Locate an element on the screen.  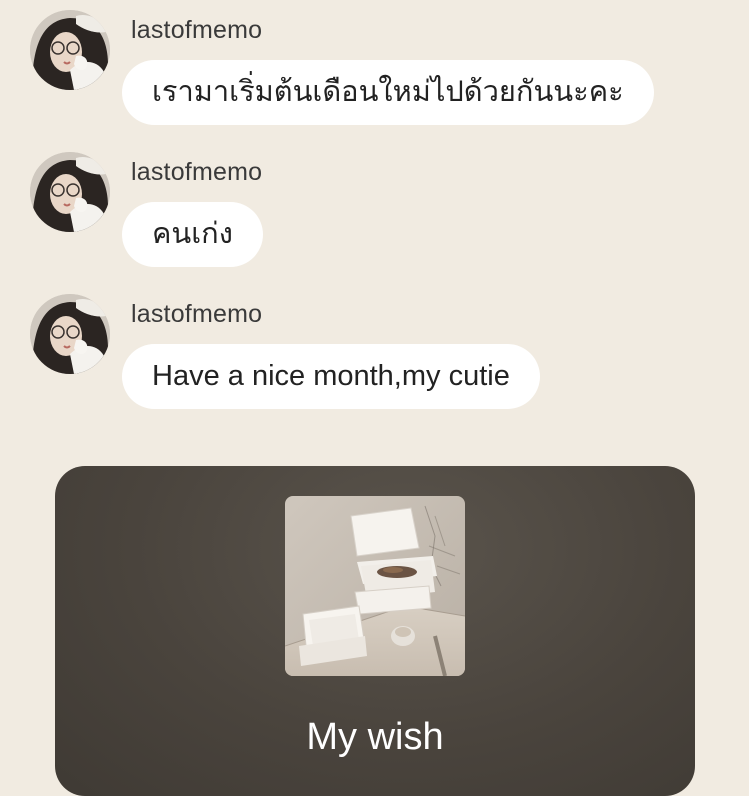
message-bubble: Have a nice month,my cutie is located at coordinates (331, 376).